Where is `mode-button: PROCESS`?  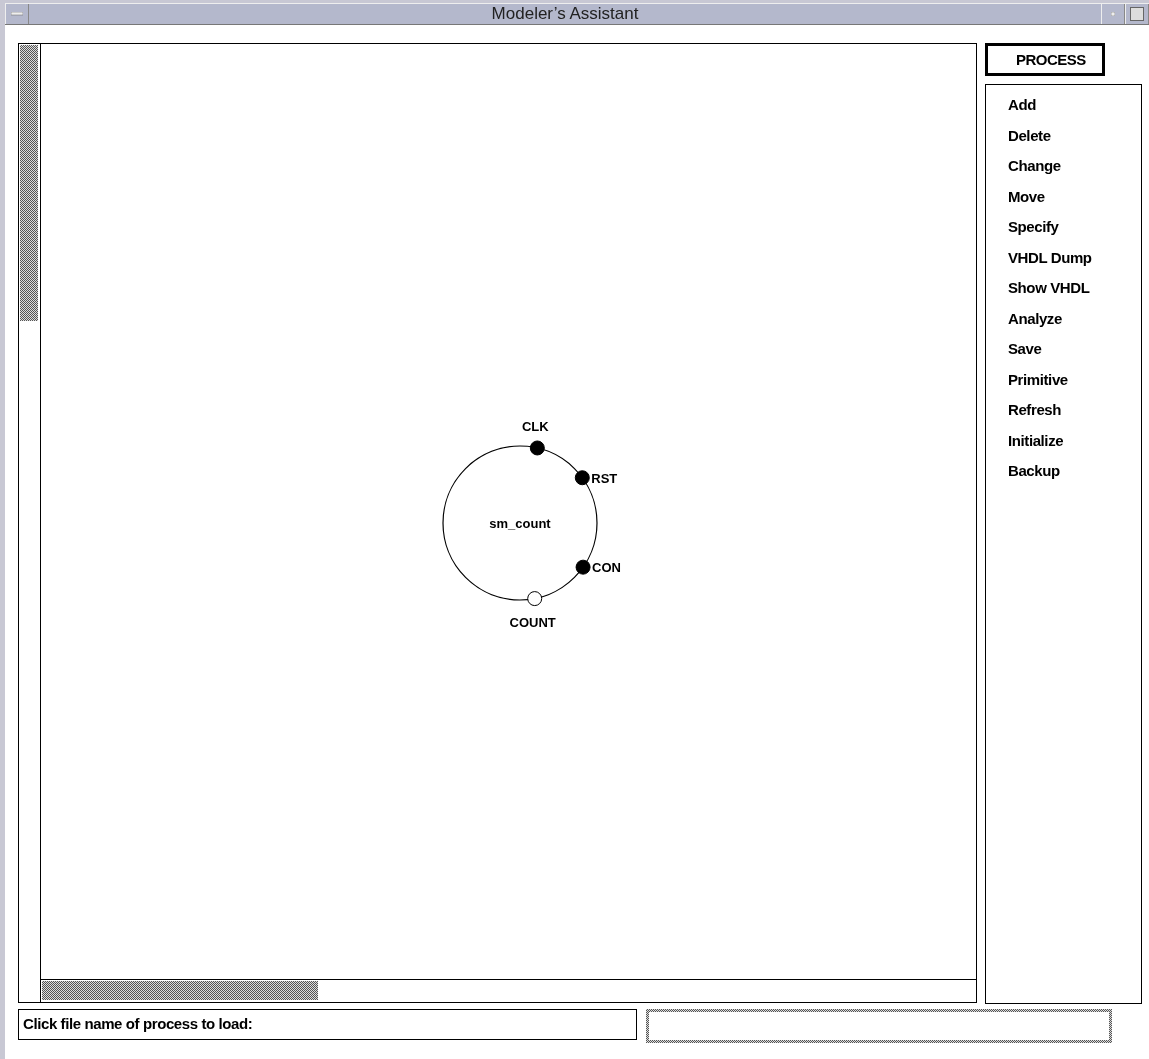
mode-button: PROCESS is located at coordinates (1045, 59).